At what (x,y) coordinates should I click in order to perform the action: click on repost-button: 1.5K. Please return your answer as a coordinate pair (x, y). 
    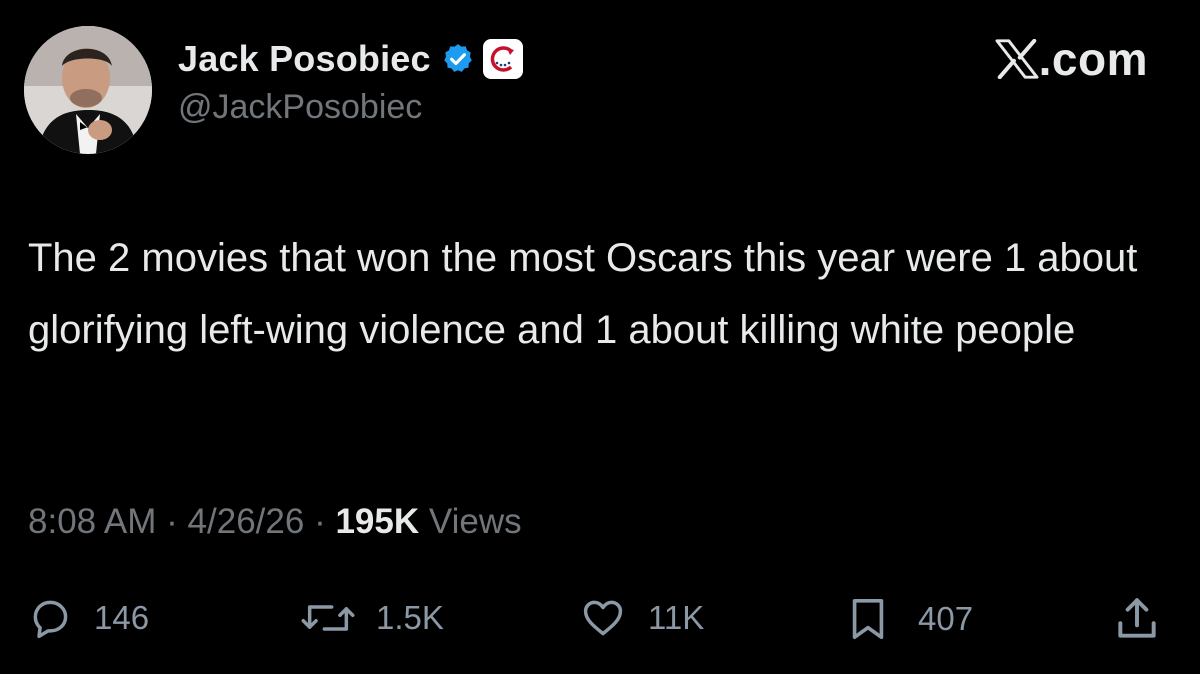
    Looking at the image, I should click on (372, 618).